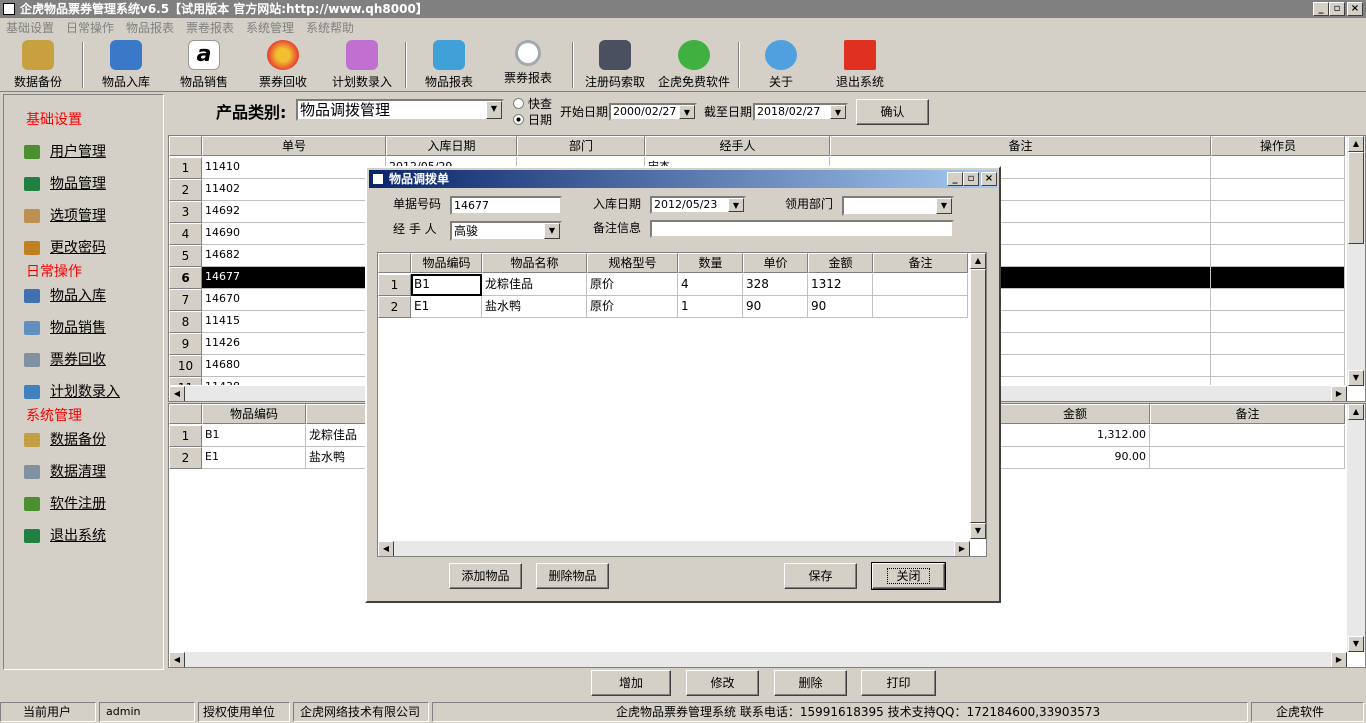  I want to click on nav-item-stock-in: 物品入库, so click(65, 295).